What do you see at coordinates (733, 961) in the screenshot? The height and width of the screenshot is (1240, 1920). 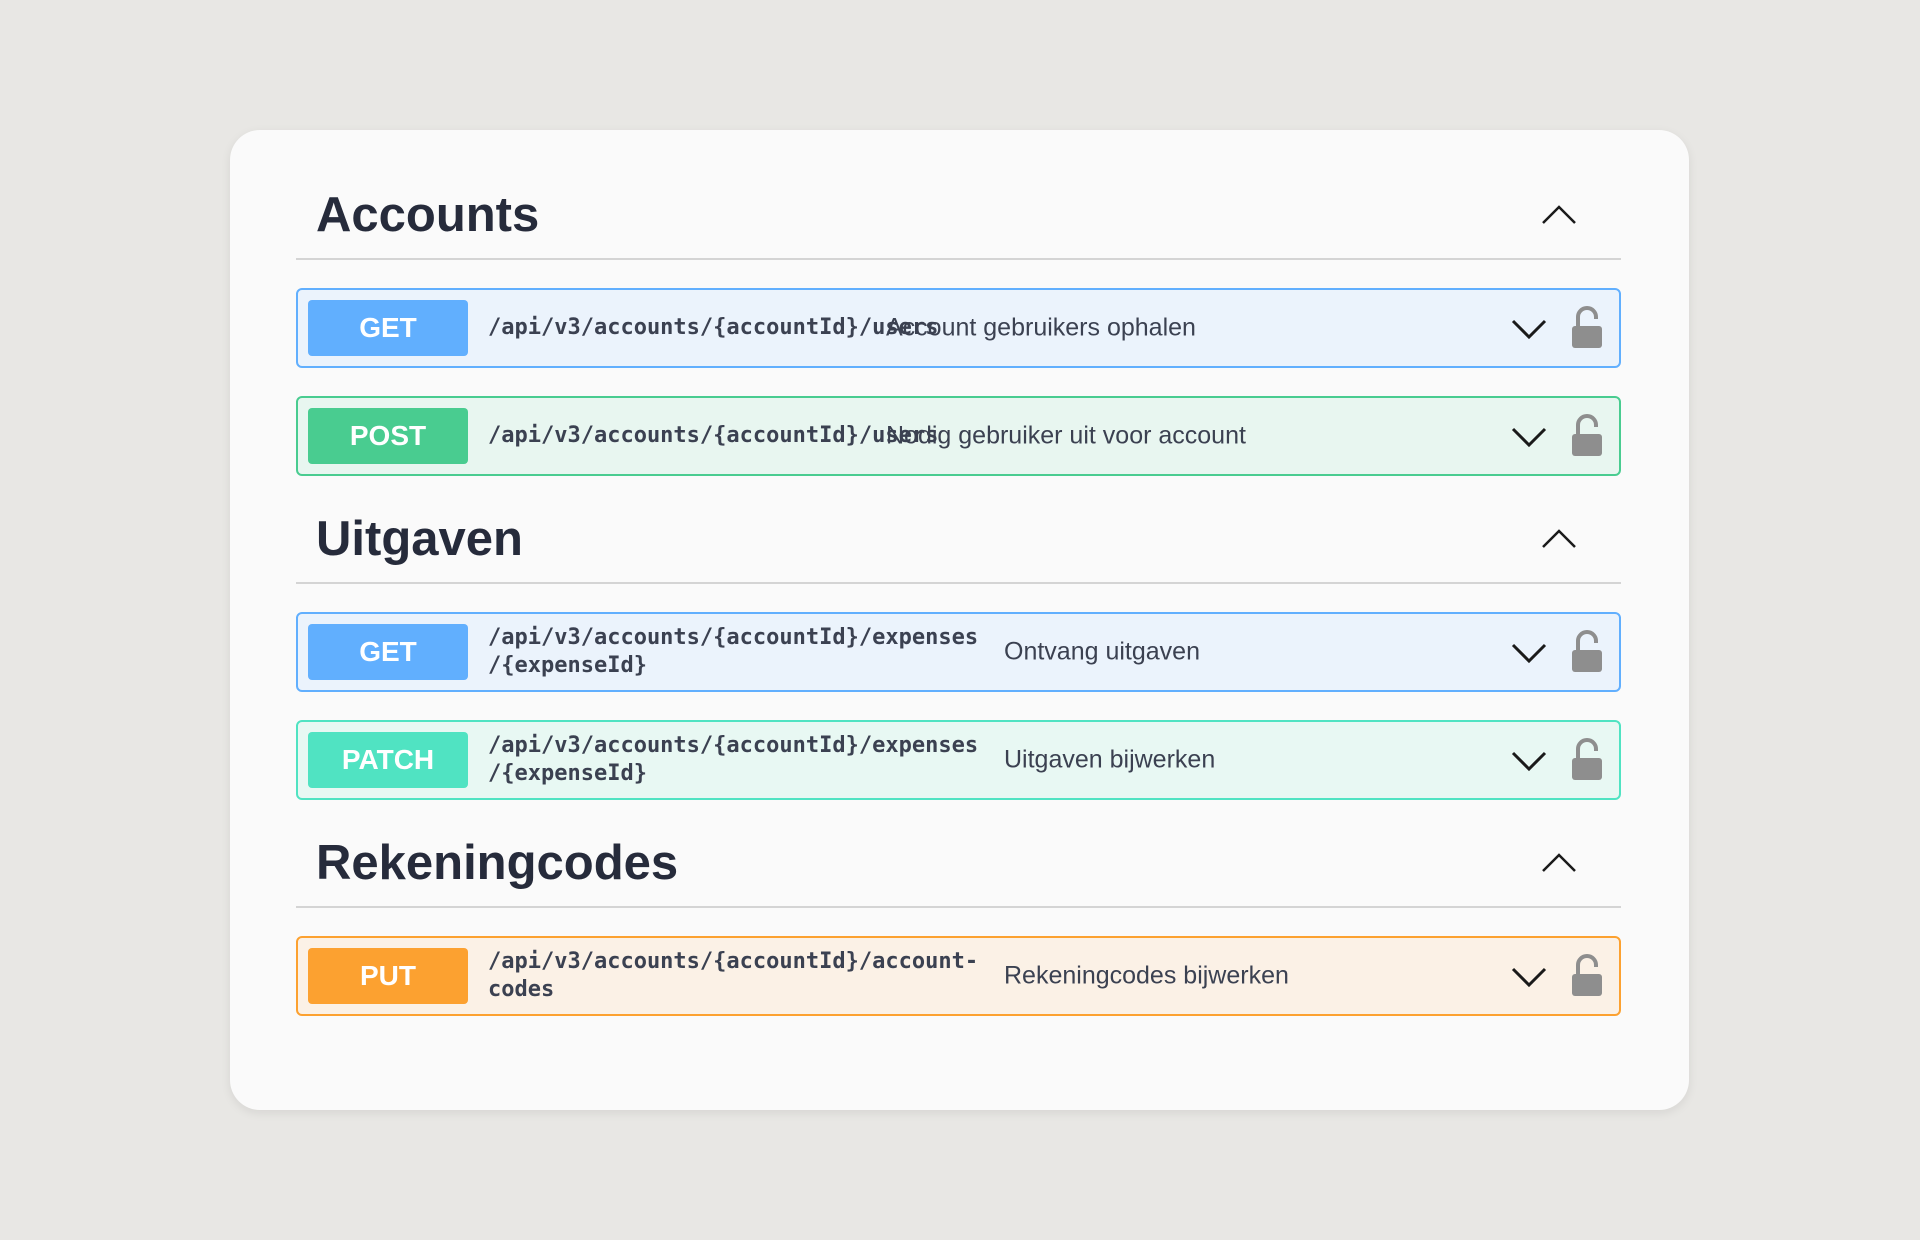 I see `operation-path-line: /api/v3/accounts/{accountId}/account-` at bounding box center [733, 961].